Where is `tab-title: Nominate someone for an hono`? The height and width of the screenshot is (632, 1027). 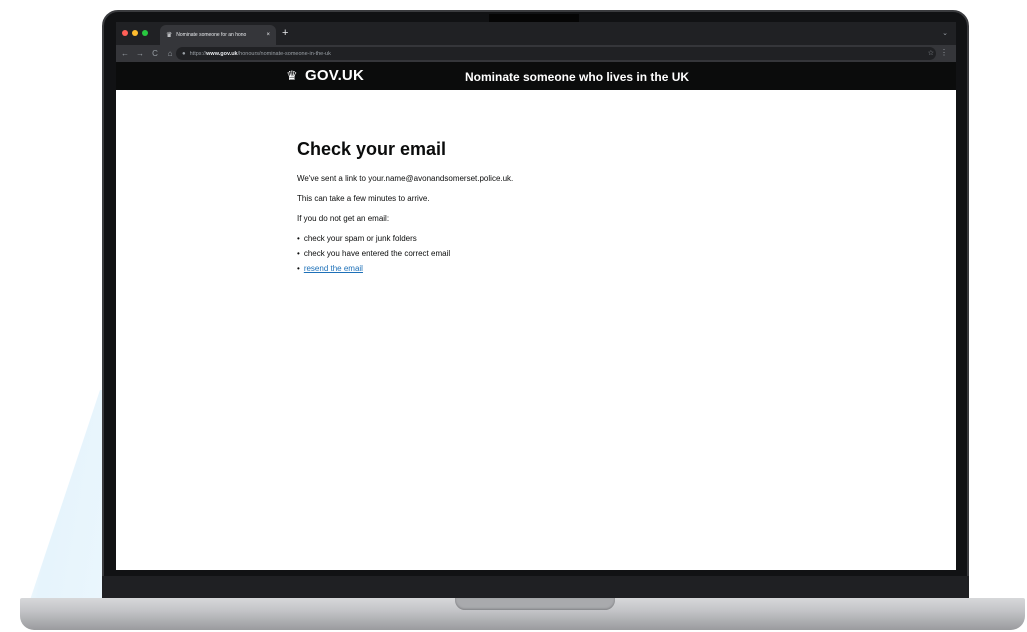 tab-title: Nominate someone for an hono is located at coordinates (211, 35).